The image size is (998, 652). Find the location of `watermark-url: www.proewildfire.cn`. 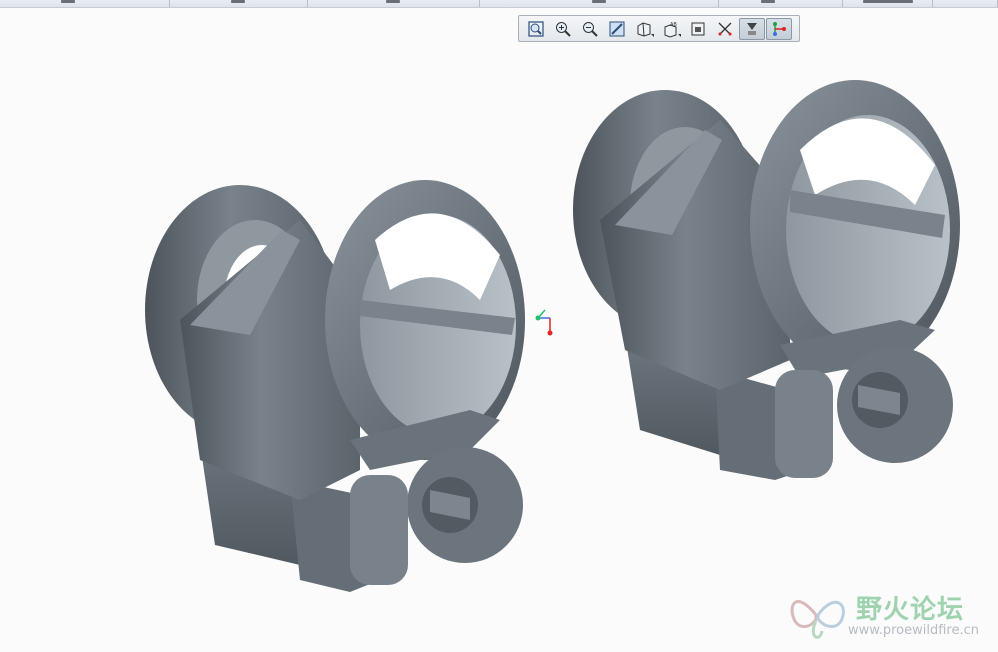

watermark-url: www.proewildfire.cn is located at coordinates (913, 630).